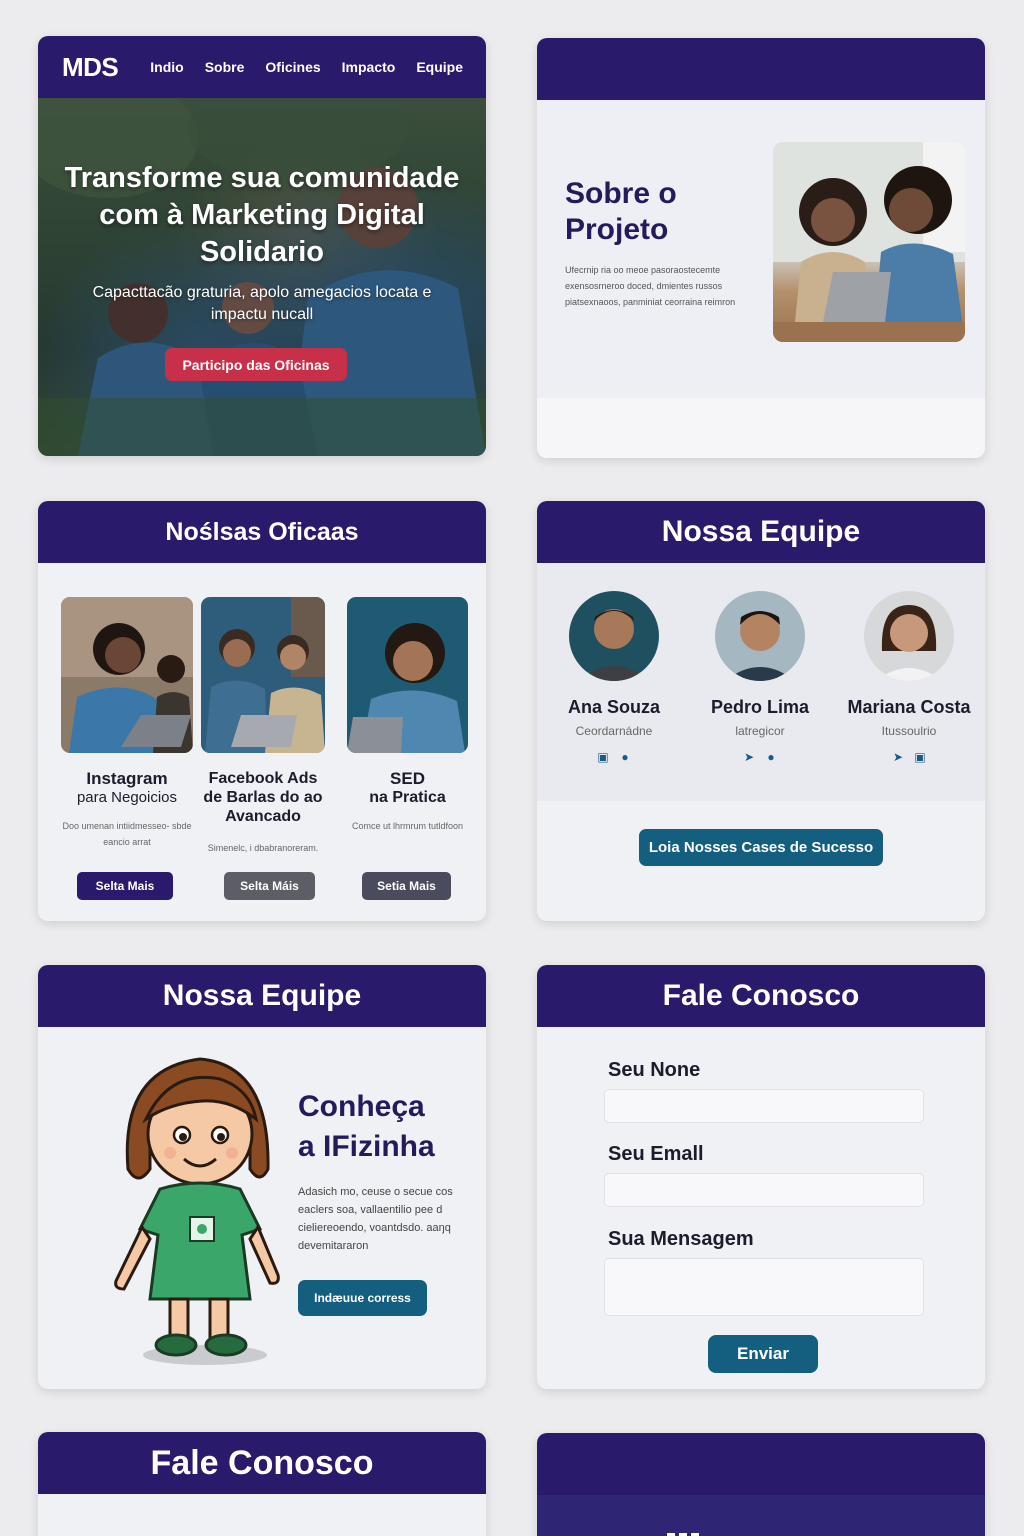  What do you see at coordinates (760, 731) in the screenshot?
I see `member-role: latregicor` at bounding box center [760, 731].